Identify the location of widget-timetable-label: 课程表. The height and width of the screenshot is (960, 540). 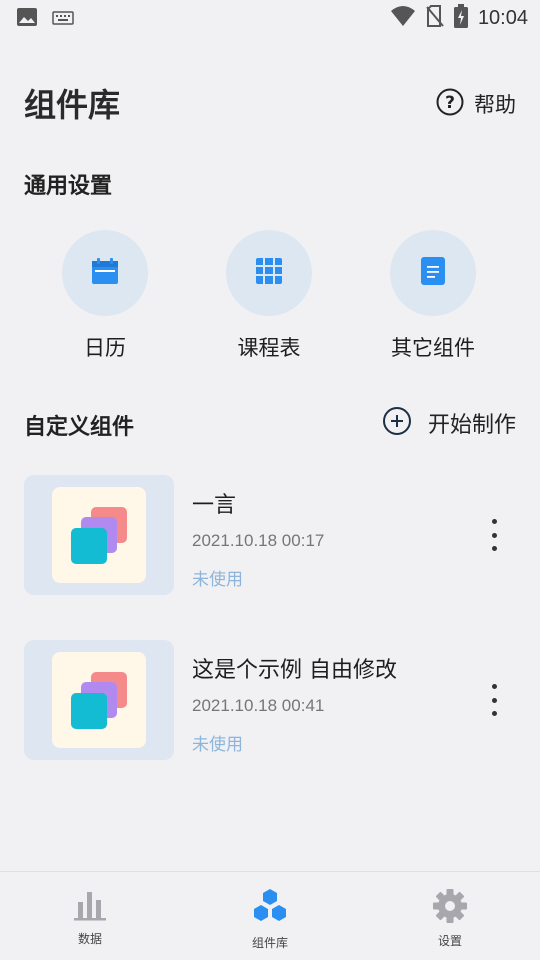
(269, 348).